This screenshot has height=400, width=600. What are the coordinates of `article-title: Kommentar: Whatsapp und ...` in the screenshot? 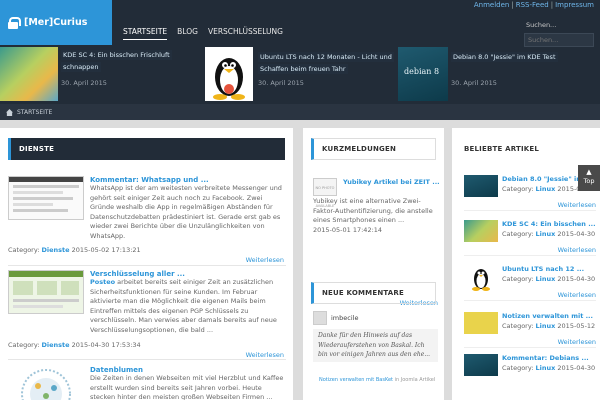 It's located at (149, 180).